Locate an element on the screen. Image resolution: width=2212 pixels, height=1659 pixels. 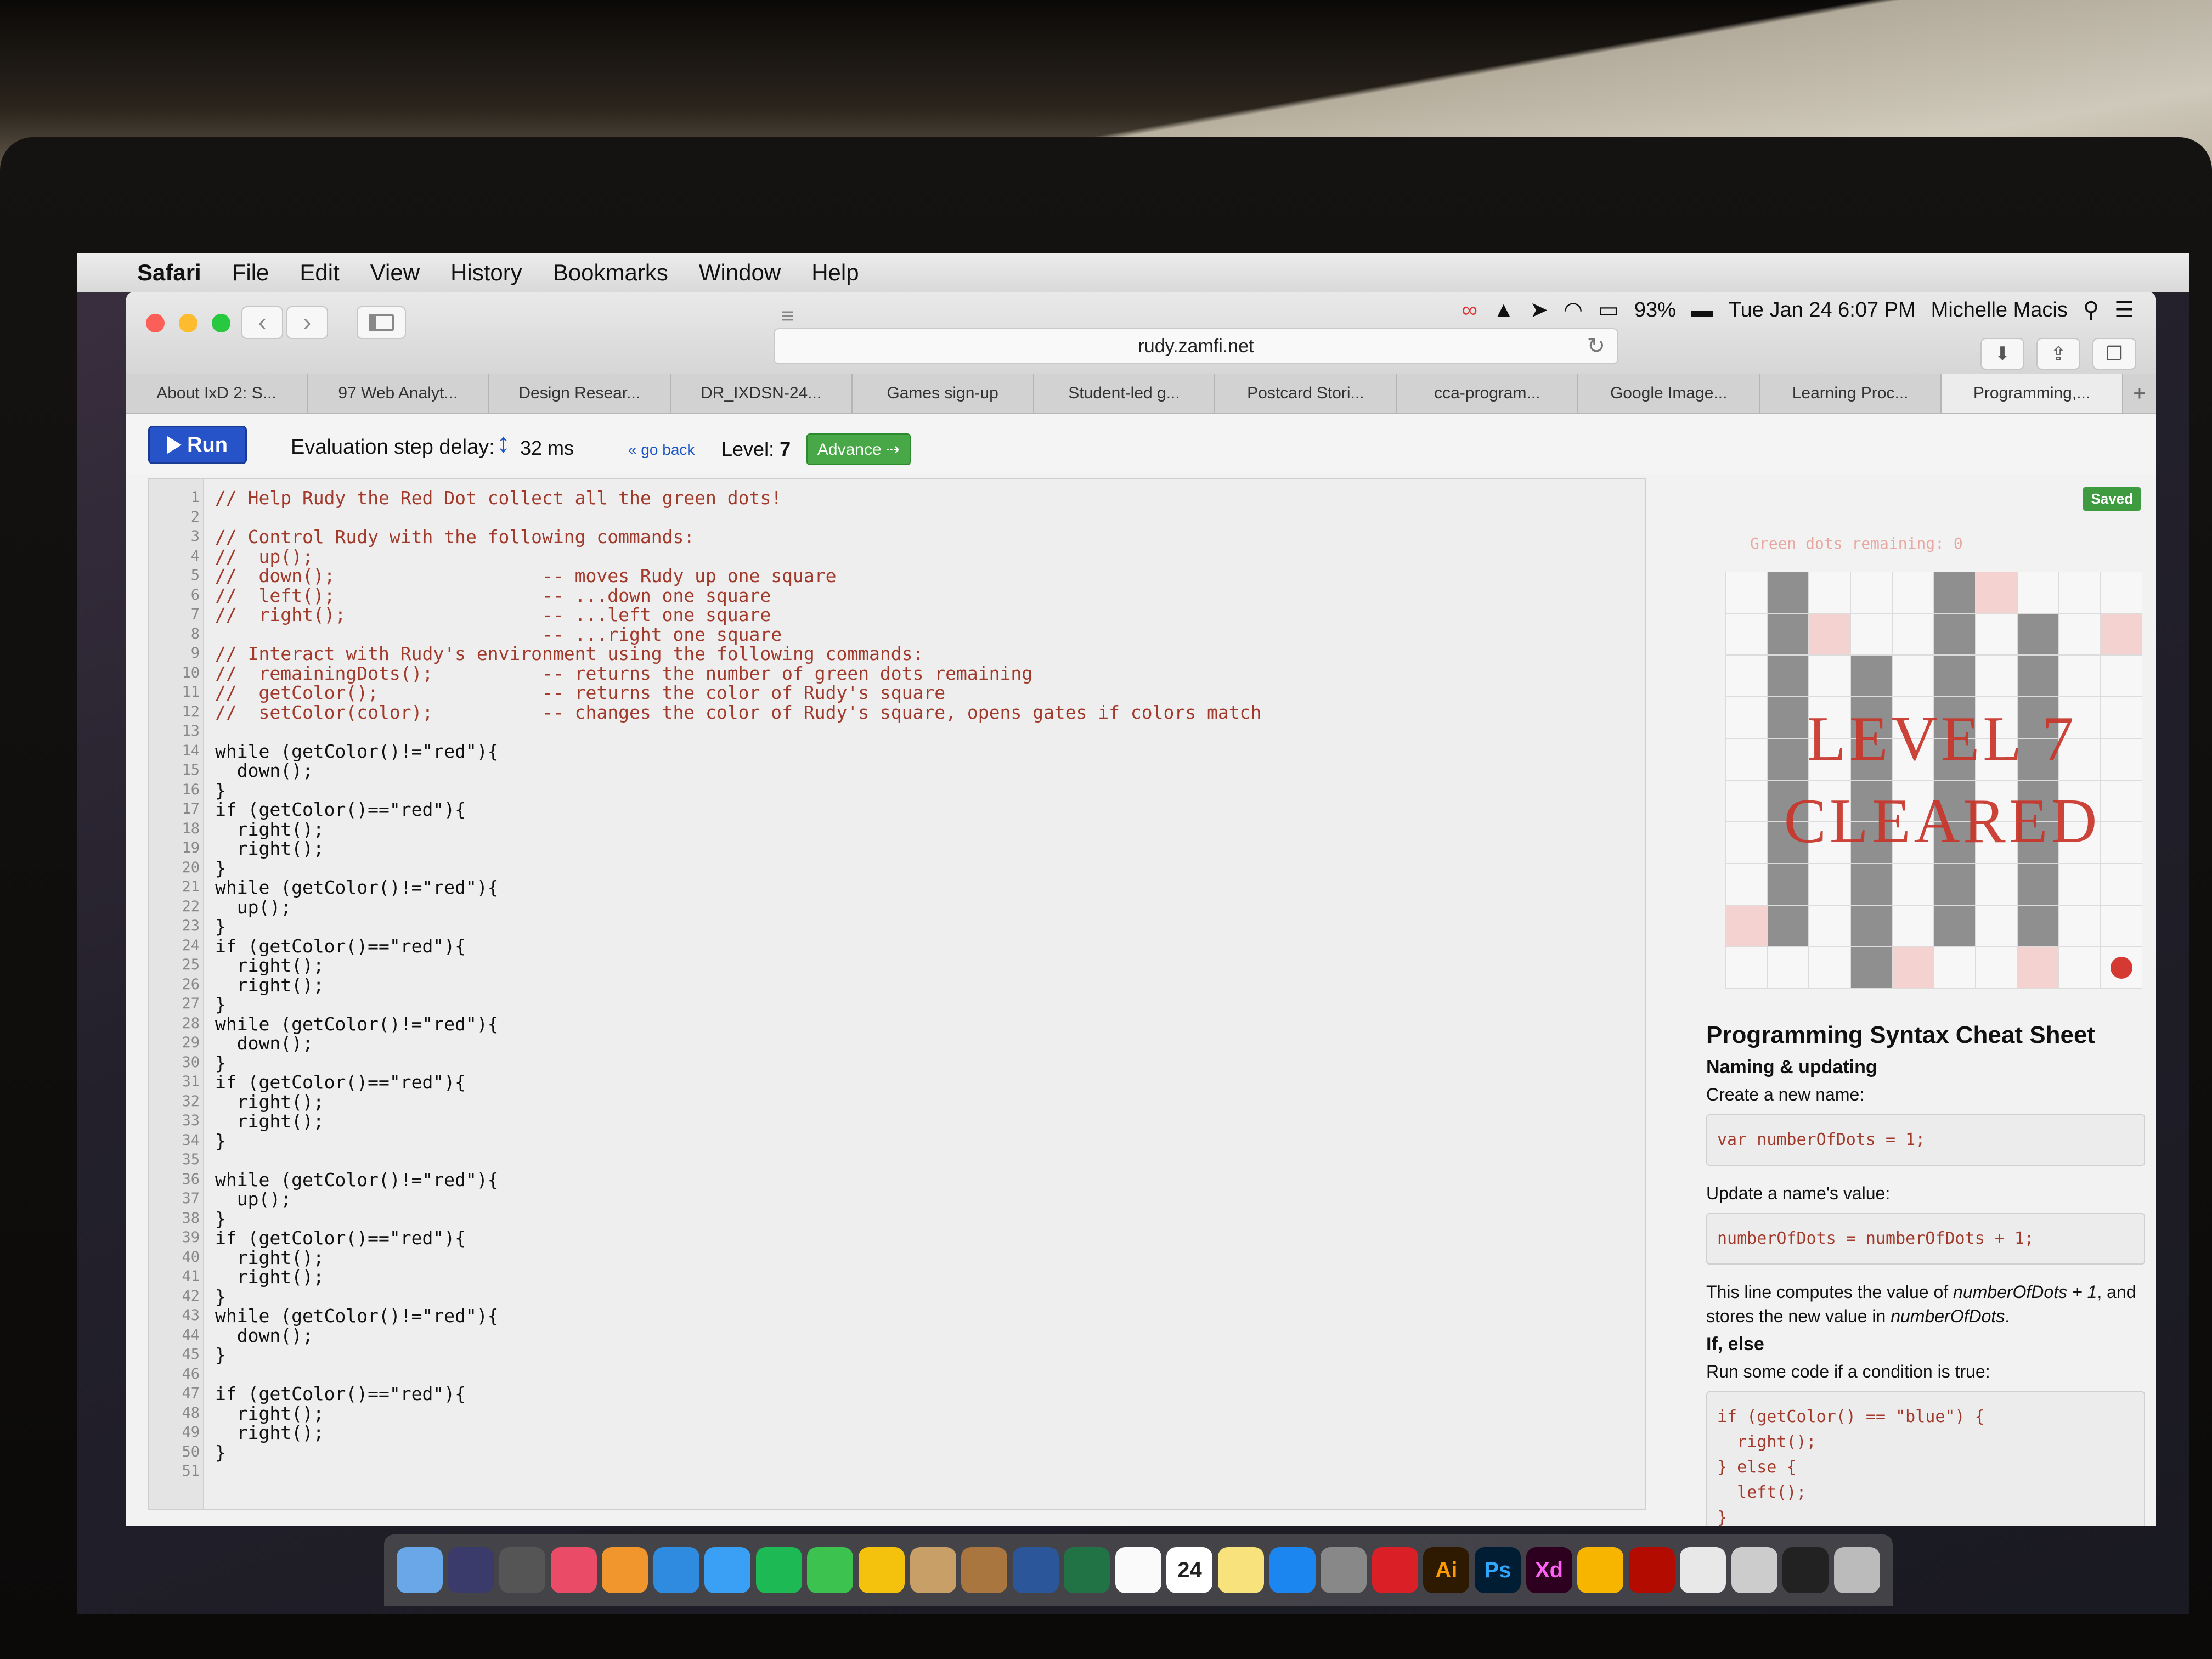
menu-app-safari: Safari is located at coordinates (169, 272).